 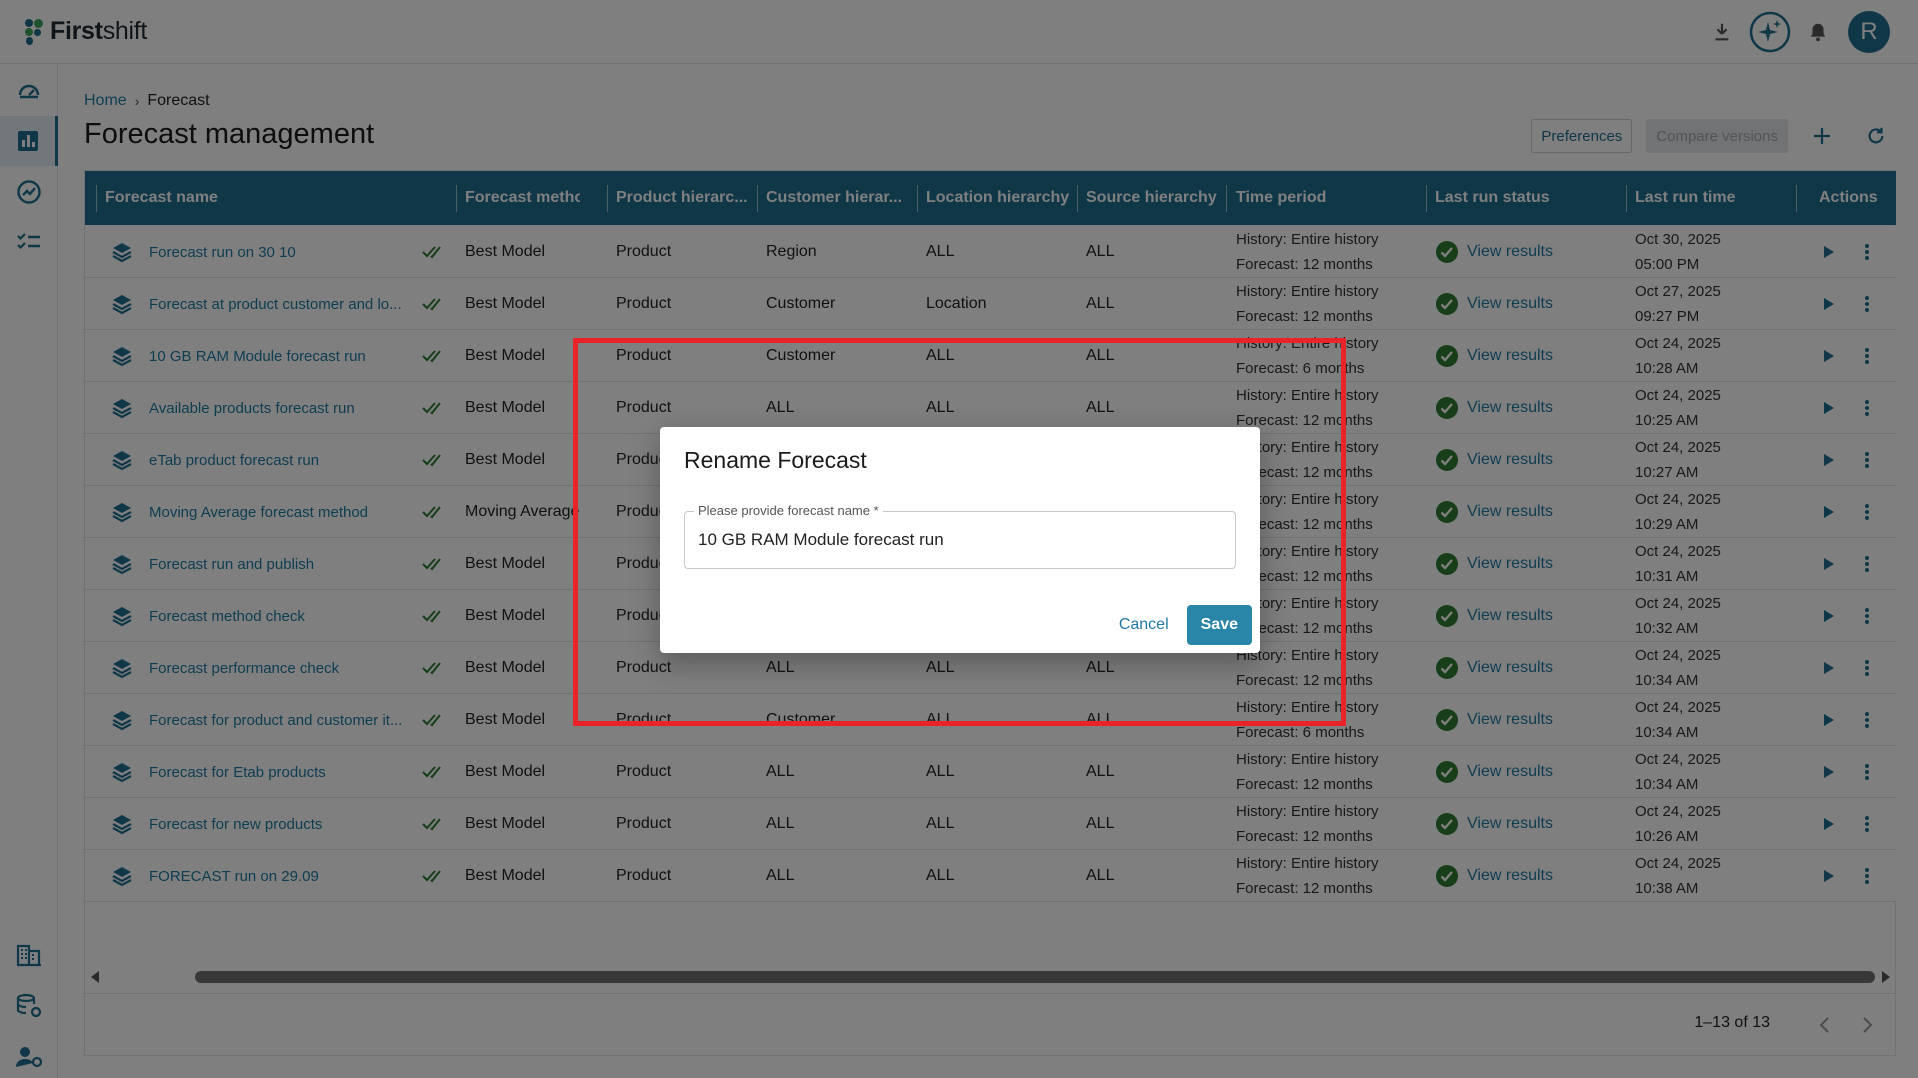 I want to click on forecast-name-field: Please provide forecast name *, so click(x=960, y=536).